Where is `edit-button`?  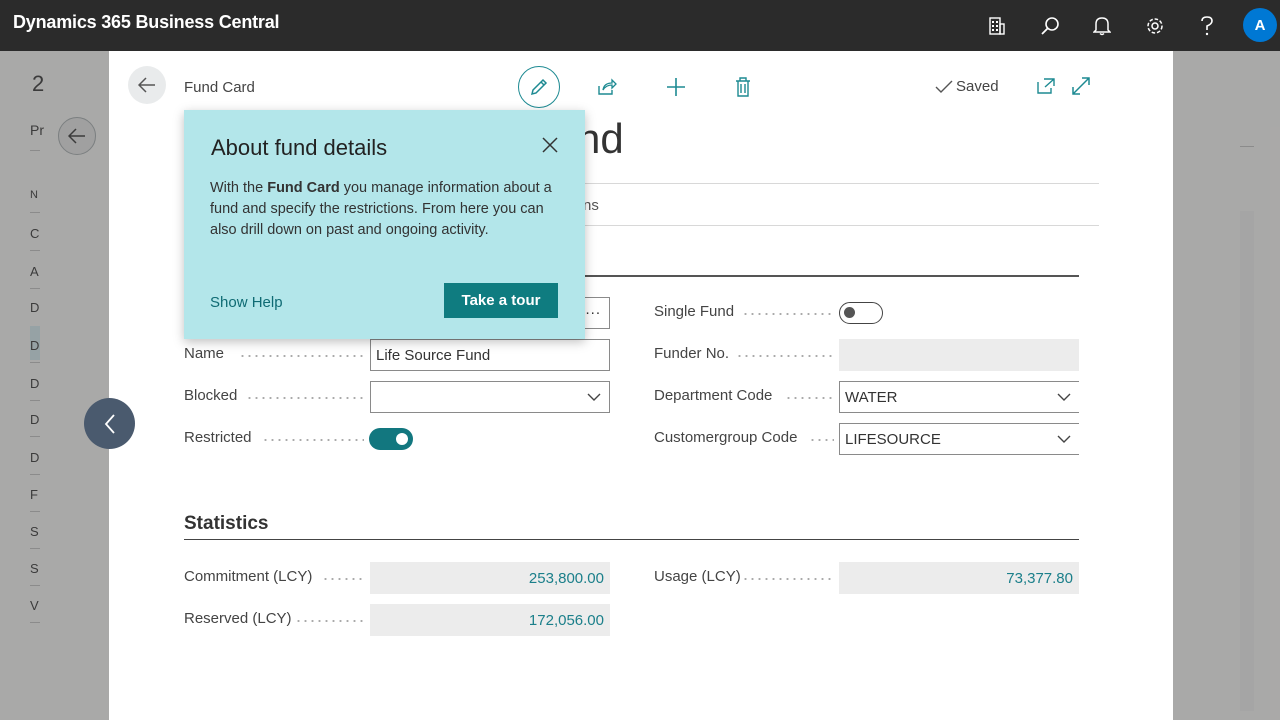
edit-button is located at coordinates (539, 87).